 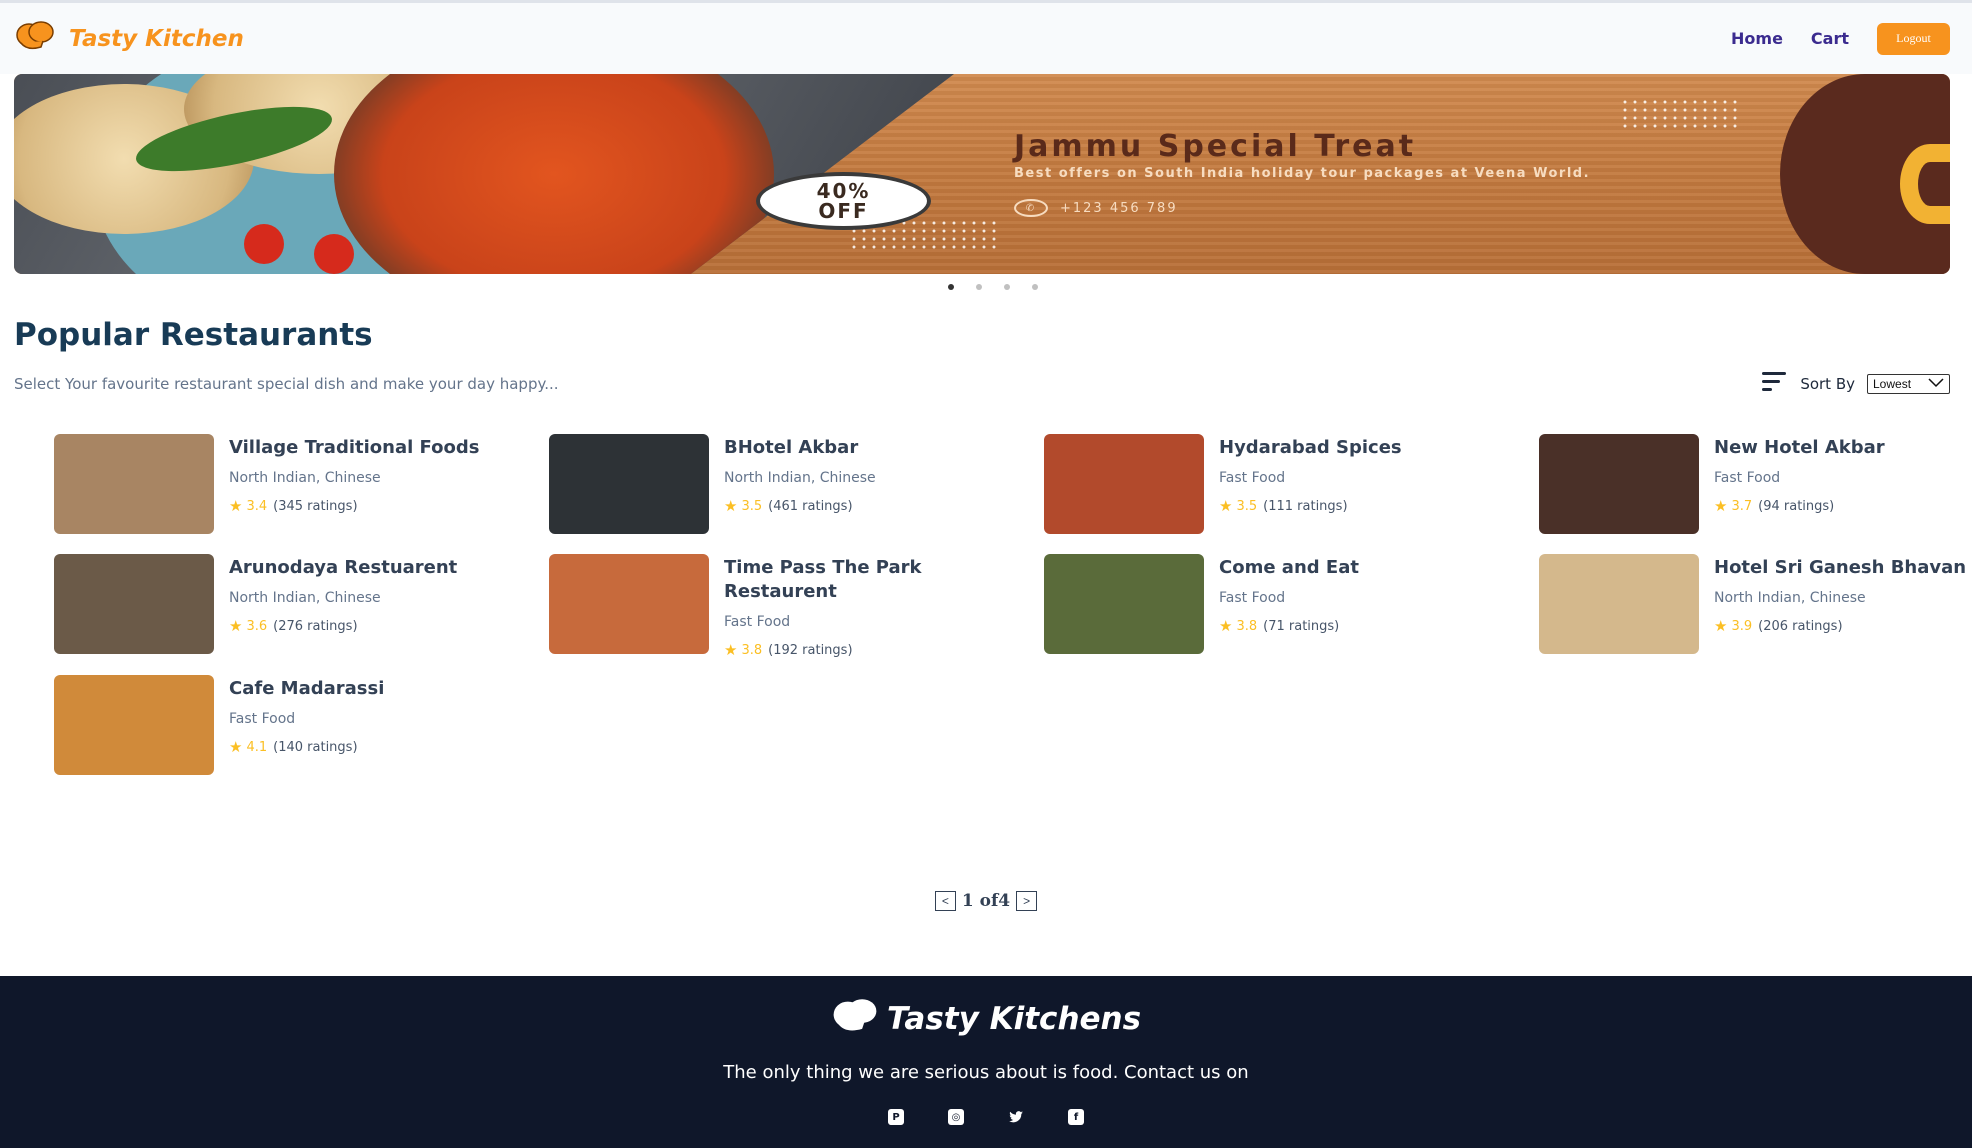 What do you see at coordinates (956, 1117) in the screenshot?
I see `instagram-icon: ◎` at bounding box center [956, 1117].